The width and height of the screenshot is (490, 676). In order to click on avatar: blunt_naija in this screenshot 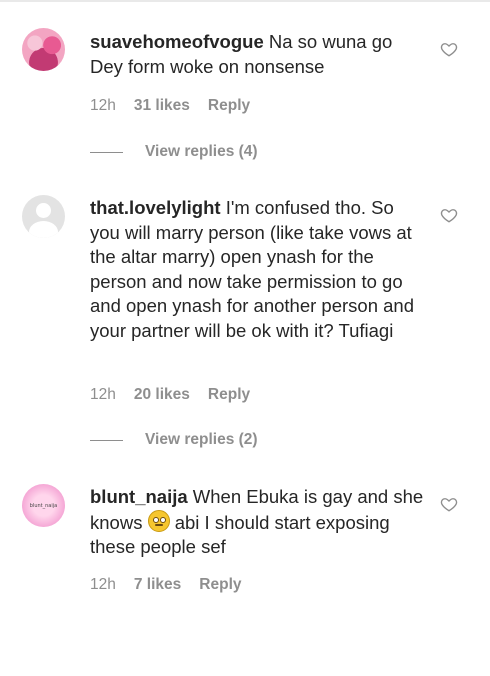, I will do `click(43, 505)`.